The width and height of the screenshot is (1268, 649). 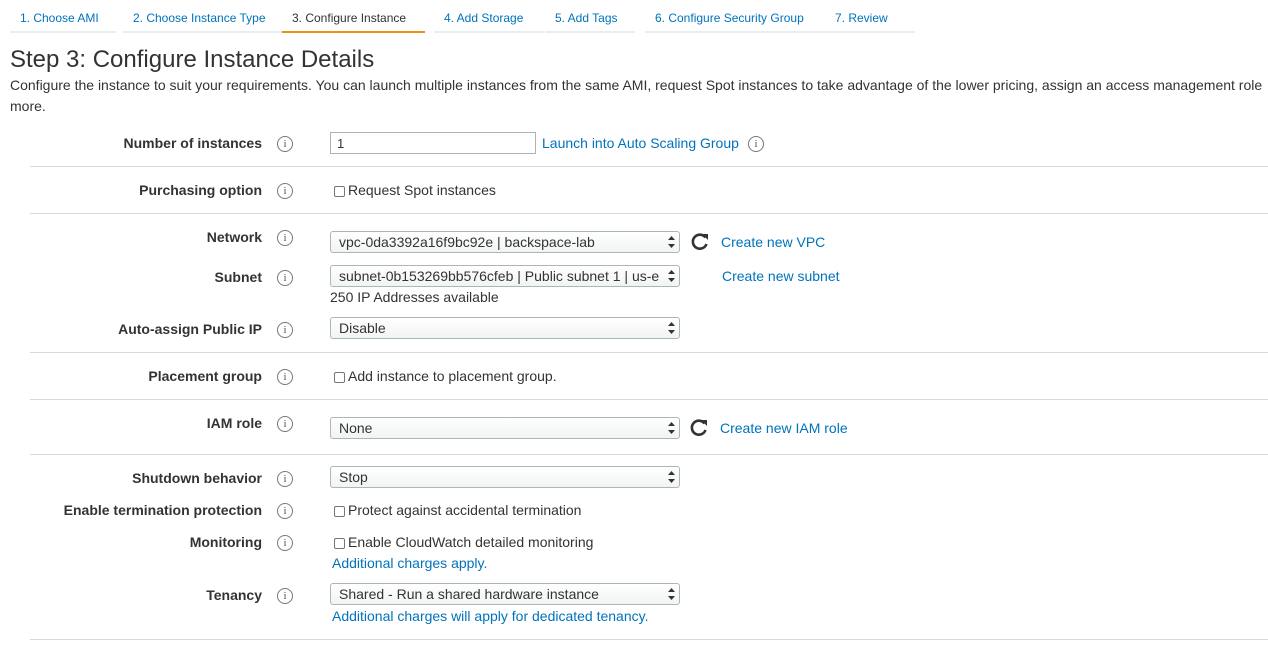 What do you see at coordinates (422, 190) in the screenshot?
I see `request-spot-label: Request Spot instances` at bounding box center [422, 190].